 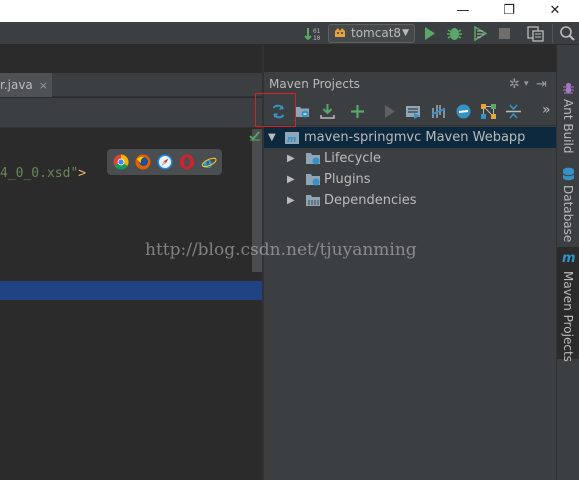 What do you see at coordinates (410, 84) in the screenshot?
I see `maven-panel-header: Maven Projects ✲ ▾ ⇥` at bounding box center [410, 84].